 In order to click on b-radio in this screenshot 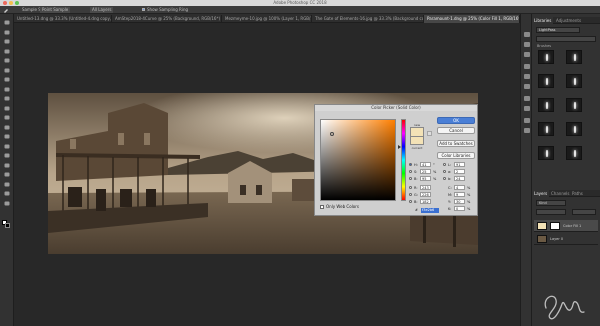, I will do `click(410, 178)`.